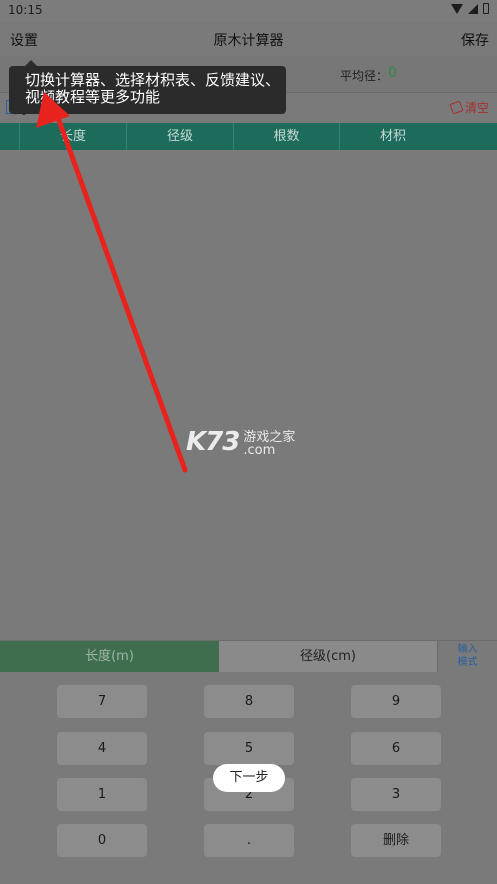 This screenshot has width=497, height=884. I want to click on status-bar: 10:15, so click(248, 11).